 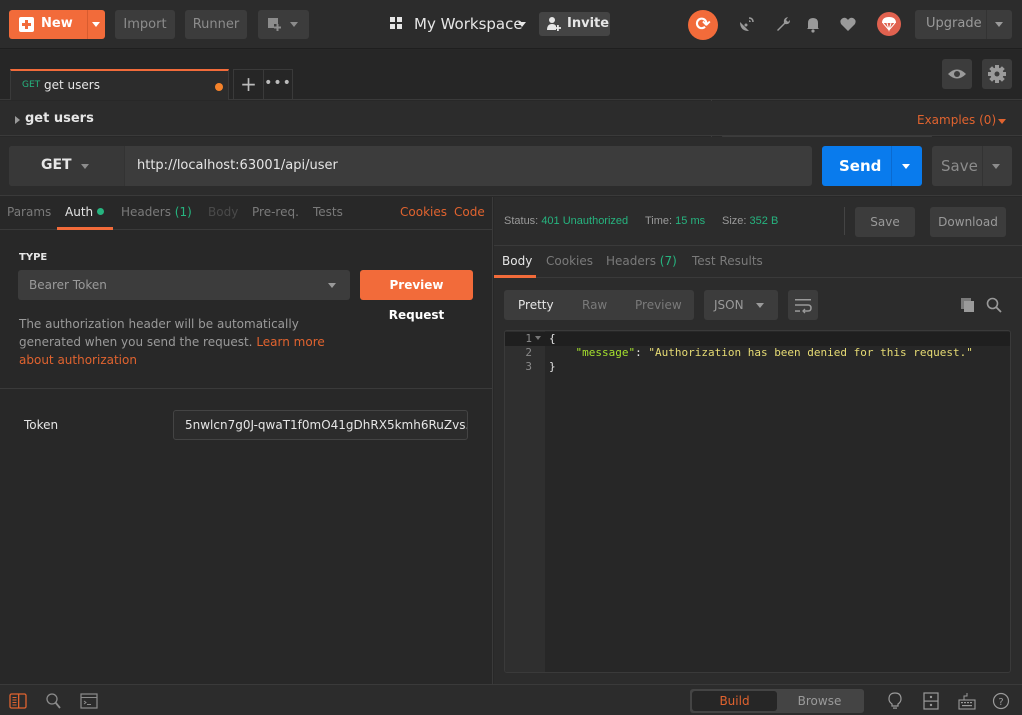 I want to click on wrench-icon, so click(x=783, y=24).